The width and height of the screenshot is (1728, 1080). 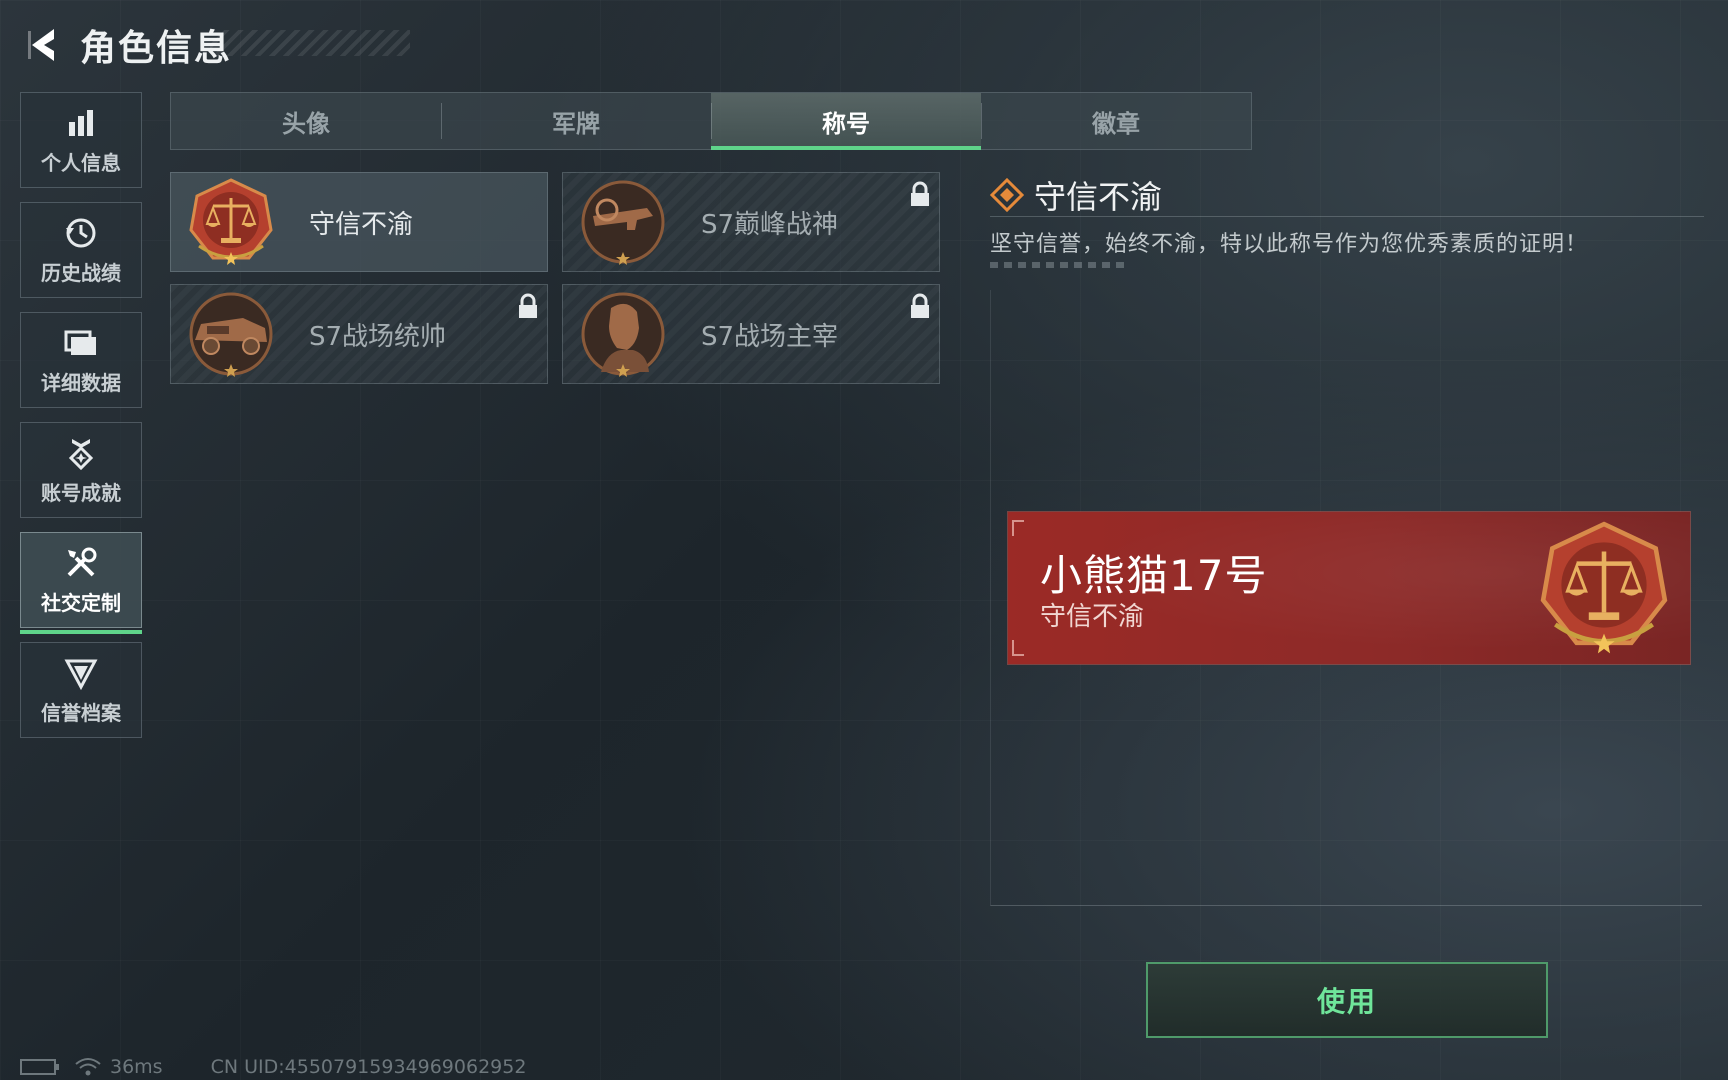 What do you see at coordinates (1007, 195) in the screenshot?
I see `diamond-icon` at bounding box center [1007, 195].